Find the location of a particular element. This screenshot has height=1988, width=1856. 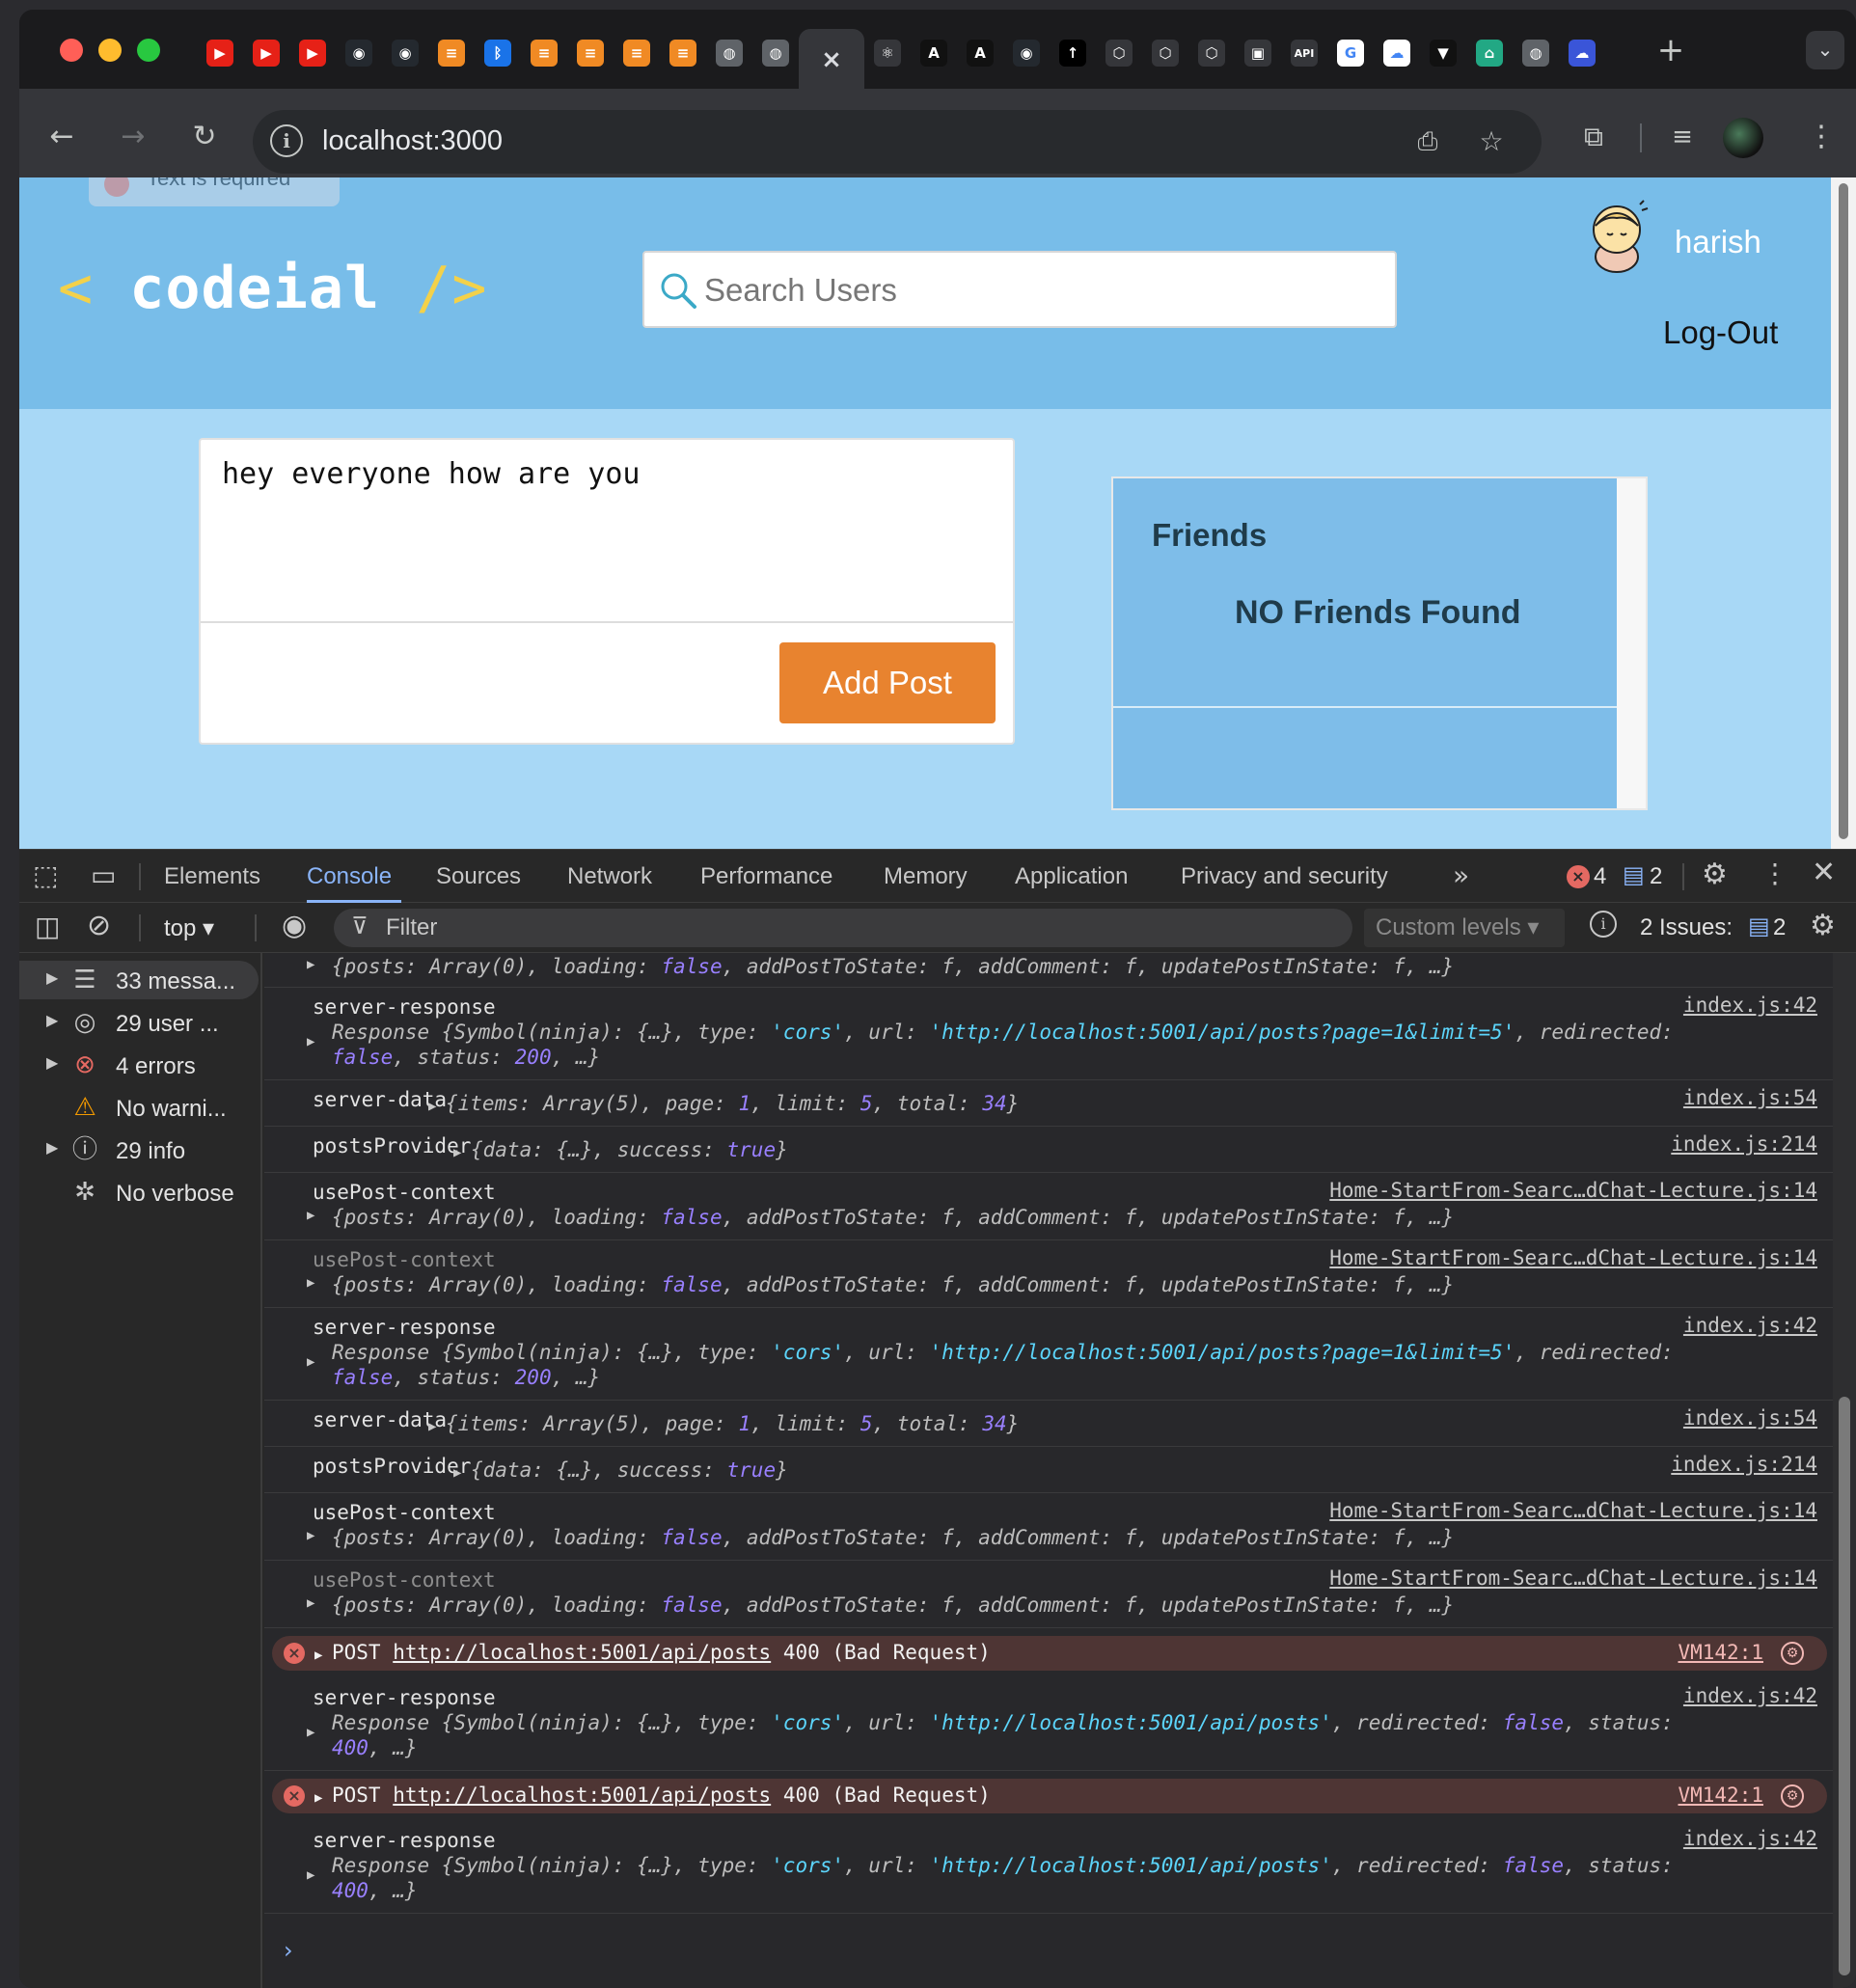

browser-tab-6: ᛒ is located at coordinates (498, 53).